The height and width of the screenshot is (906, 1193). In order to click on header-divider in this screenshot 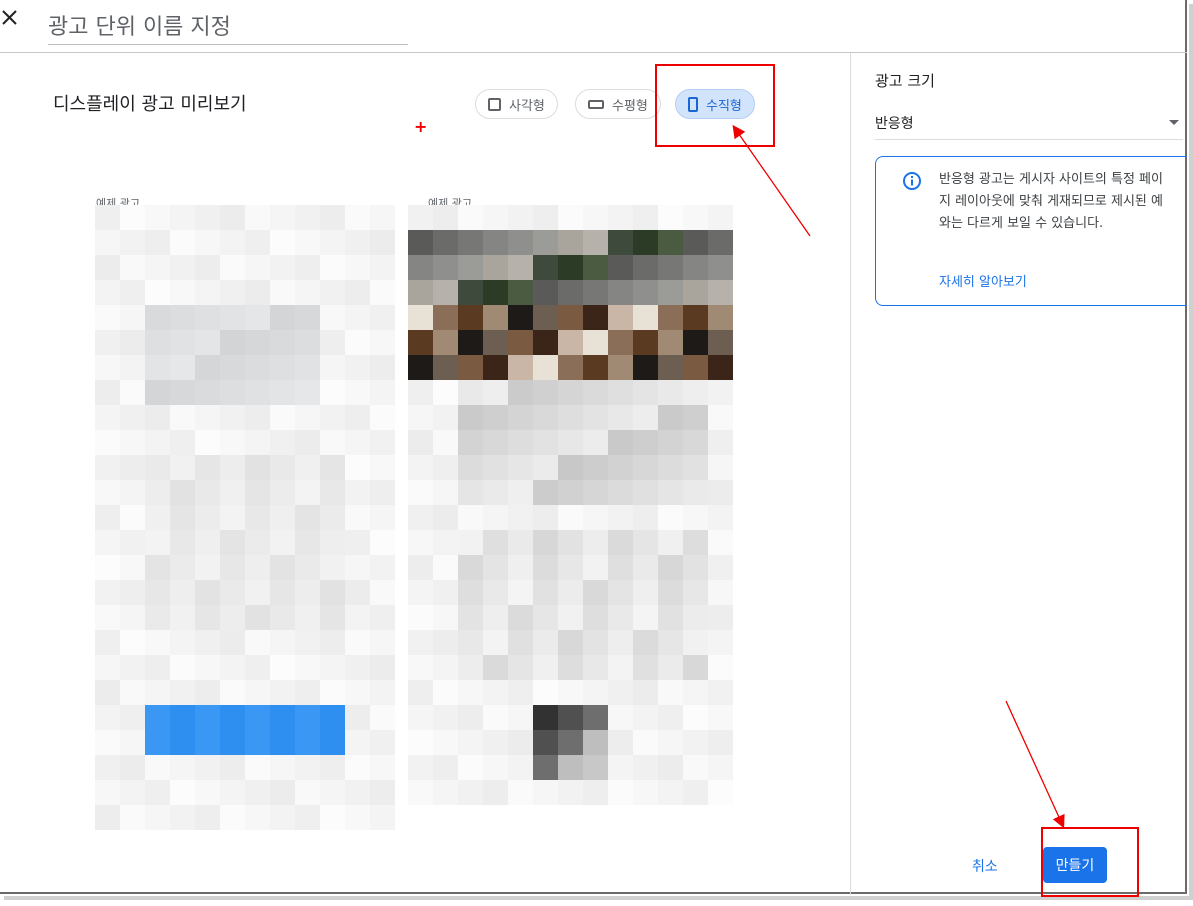, I will do `click(593, 52)`.